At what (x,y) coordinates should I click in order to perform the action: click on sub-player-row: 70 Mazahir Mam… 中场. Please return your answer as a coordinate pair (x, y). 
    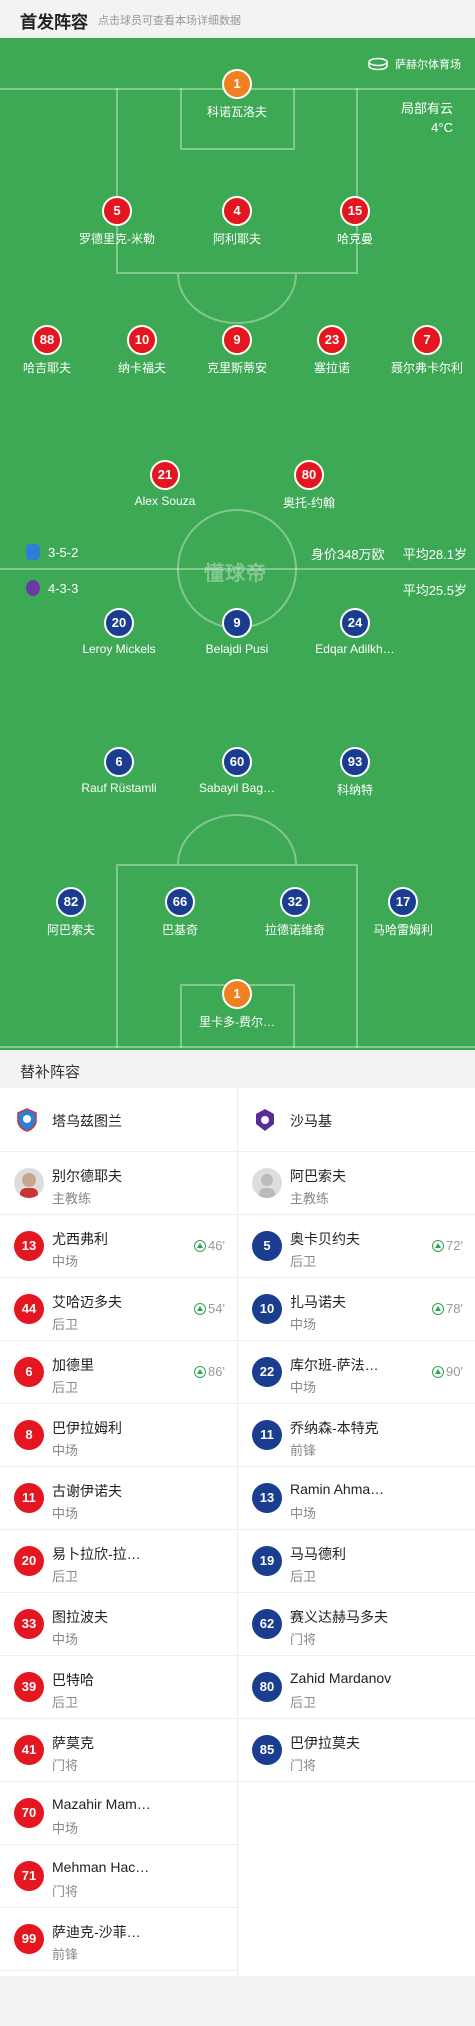
    Looking at the image, I should click on (118, 1813).